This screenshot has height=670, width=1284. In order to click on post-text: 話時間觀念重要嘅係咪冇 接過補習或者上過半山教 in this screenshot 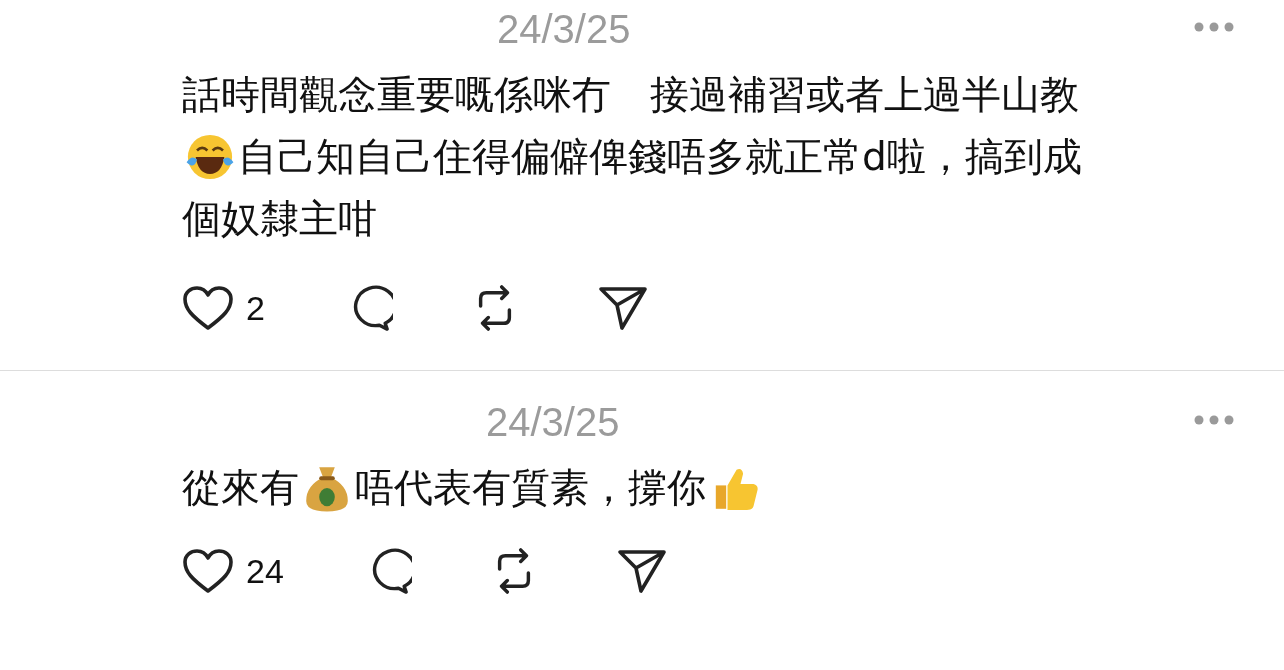, I will do `click(630, 95)`.